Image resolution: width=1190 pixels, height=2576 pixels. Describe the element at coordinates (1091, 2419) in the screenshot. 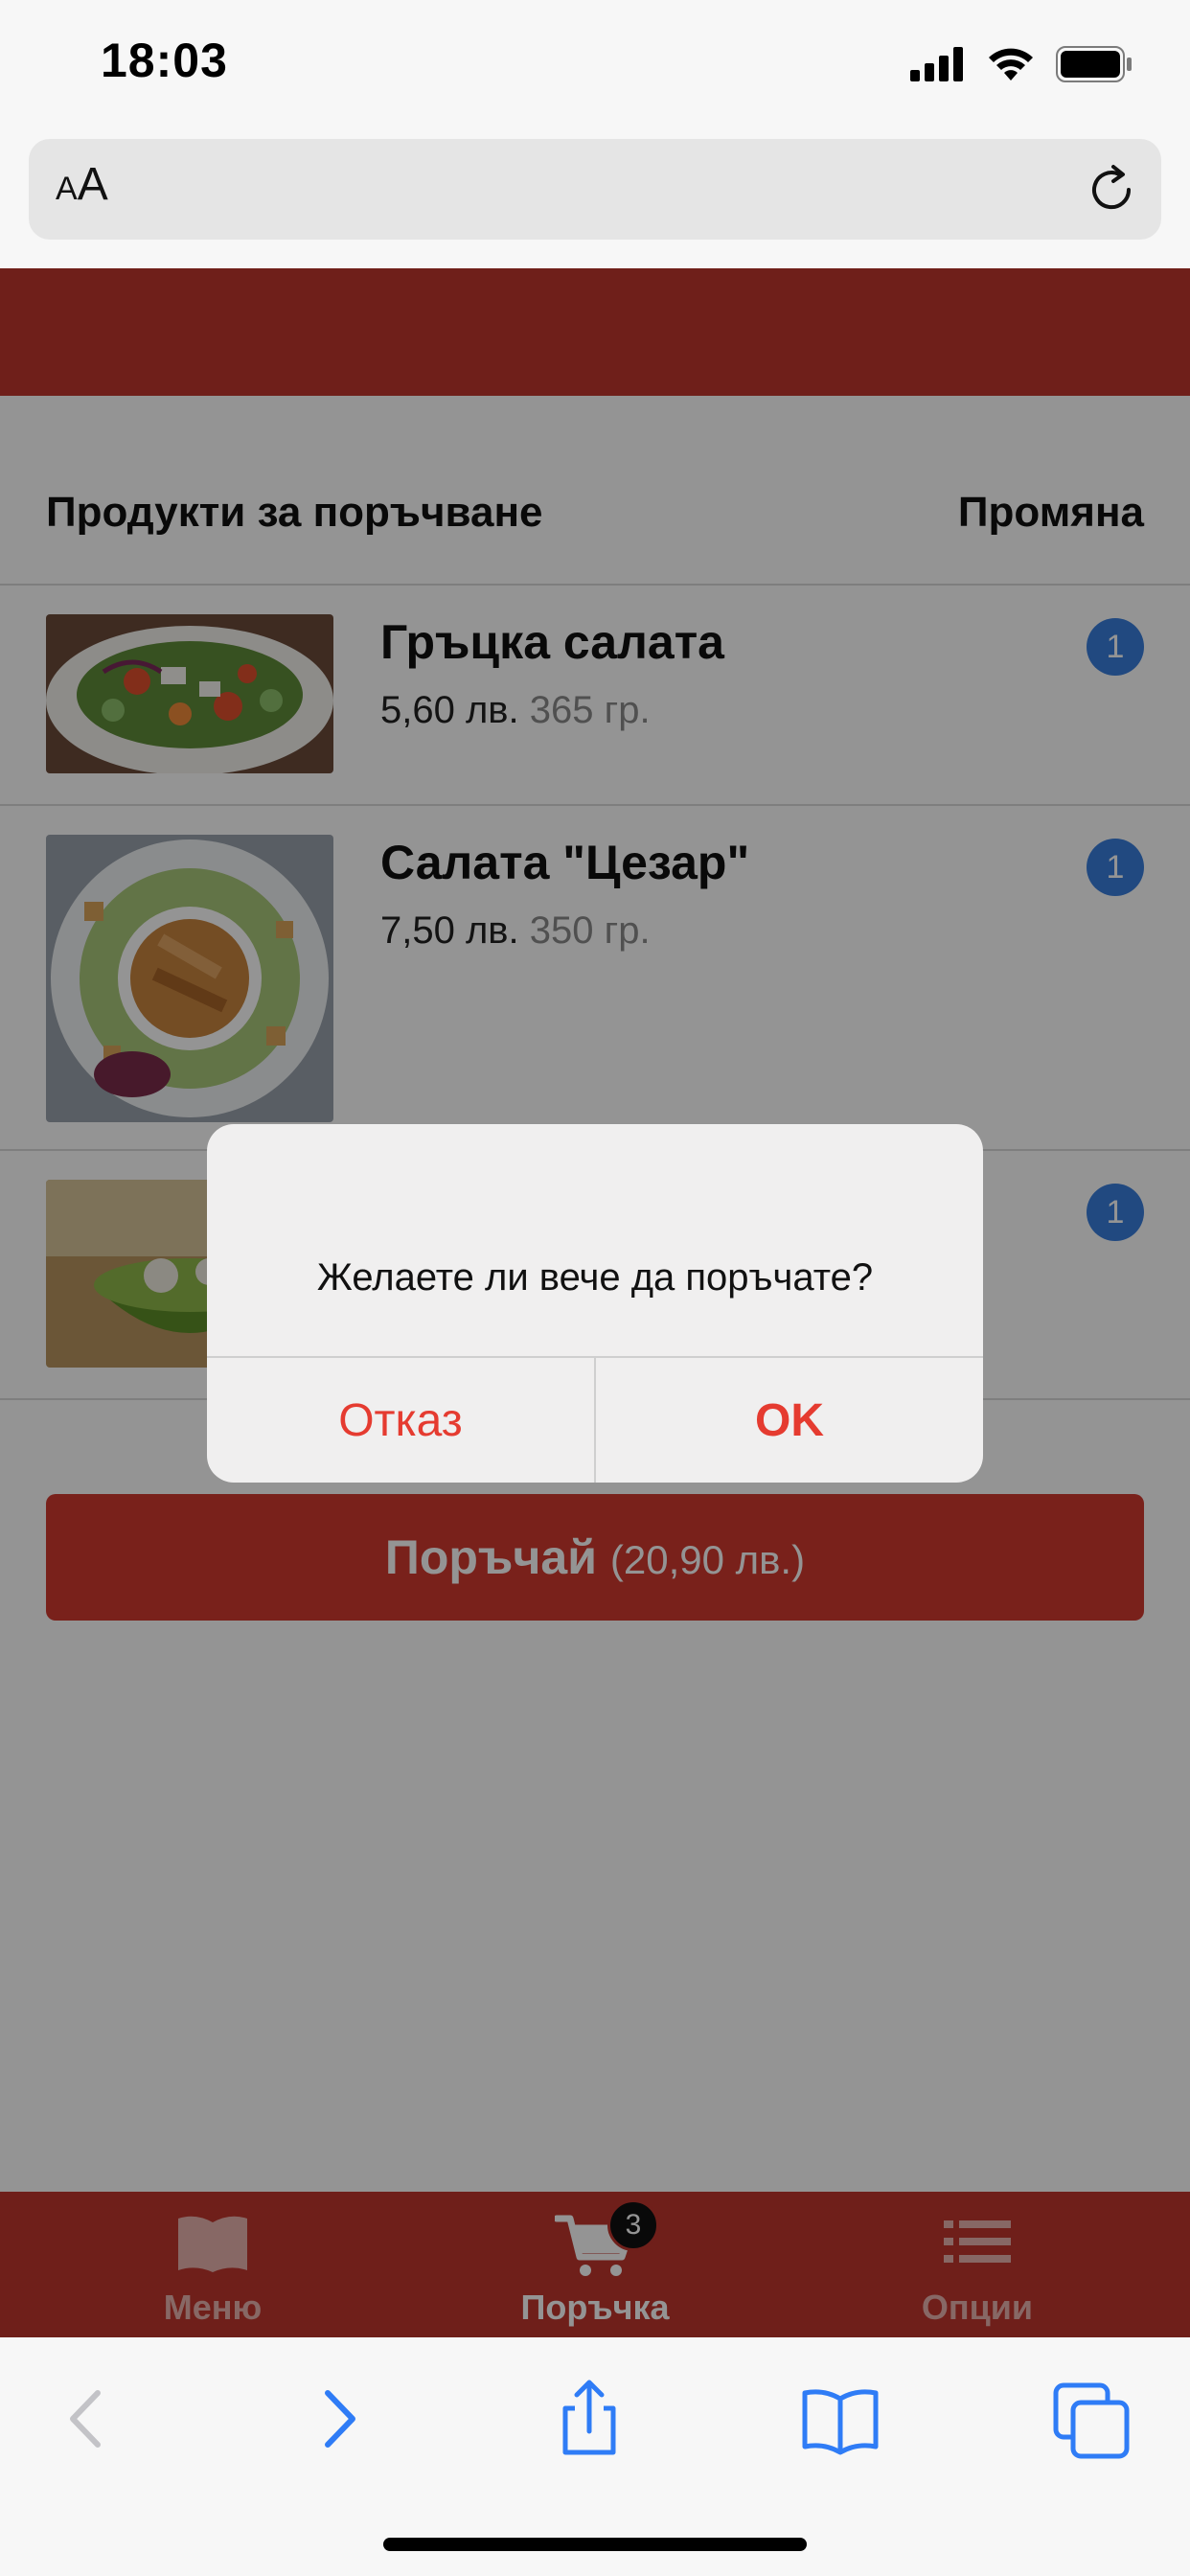

I see `tabs-icon` at that location.